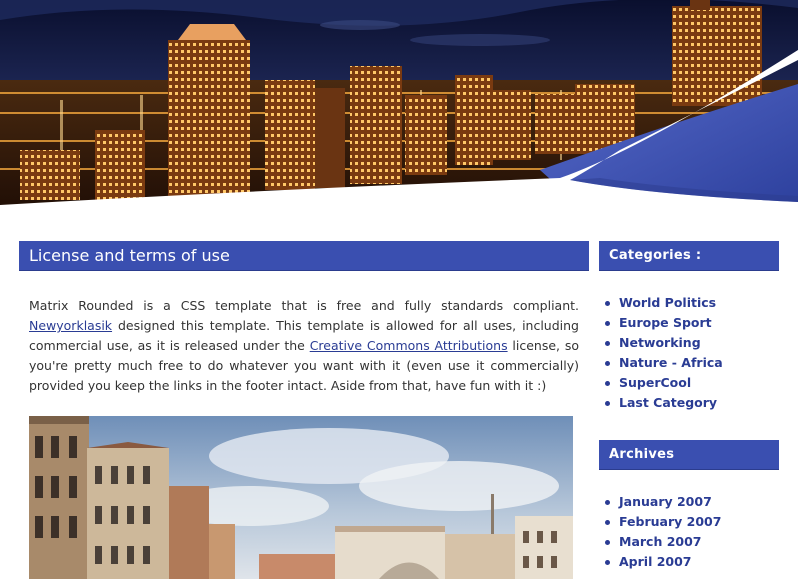 The width and height of the screenshot is (798, 579). I want to click on archives-heading: Archives, so click(689, 455).